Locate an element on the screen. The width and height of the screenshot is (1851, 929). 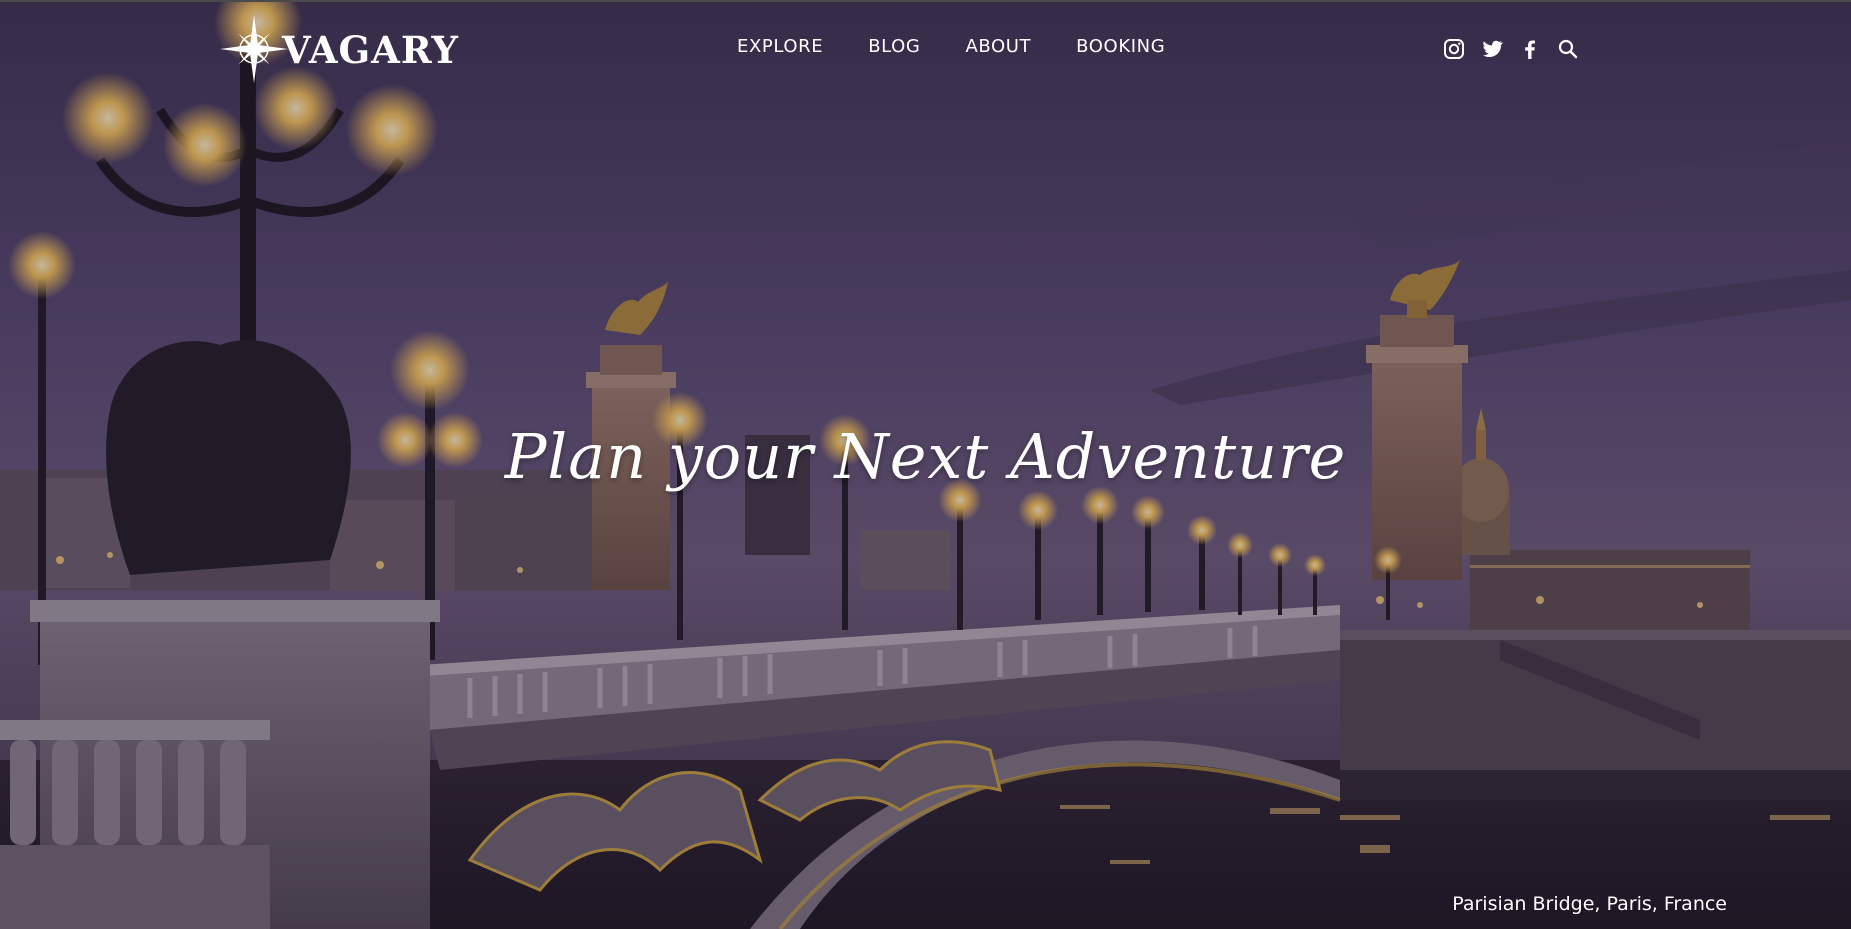
social-links is located at coordinates (1511, 49).